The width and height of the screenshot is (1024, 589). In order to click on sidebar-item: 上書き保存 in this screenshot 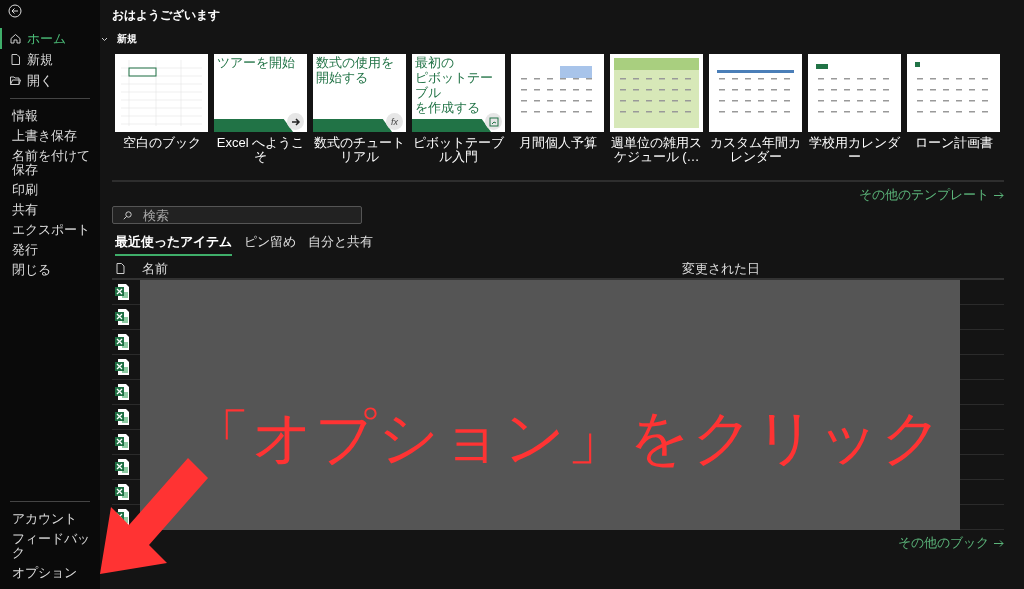, I will do `click(50, 136)`.